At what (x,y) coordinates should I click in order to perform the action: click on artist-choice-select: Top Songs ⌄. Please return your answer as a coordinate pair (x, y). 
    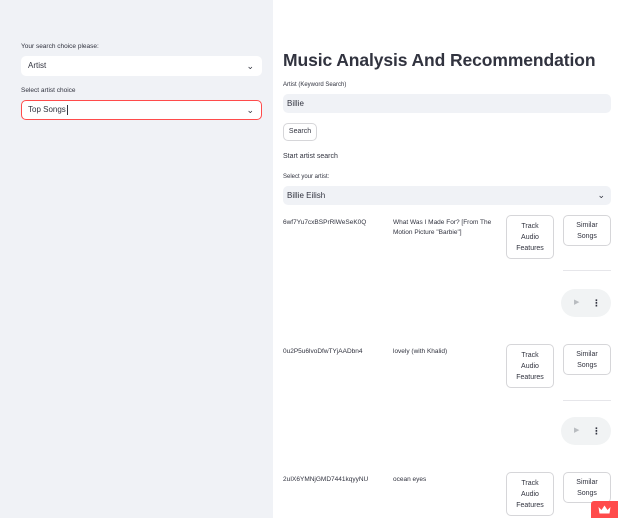
    Looking at the image, I should click on (141, 110).